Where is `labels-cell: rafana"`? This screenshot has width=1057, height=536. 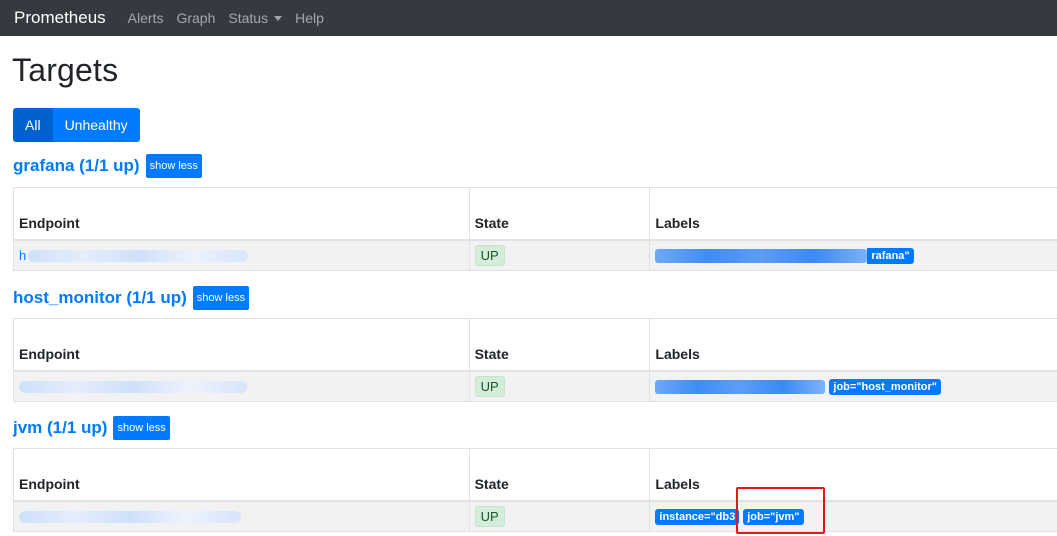
labels-cell: rafana" is located at coordinates (853, 256).